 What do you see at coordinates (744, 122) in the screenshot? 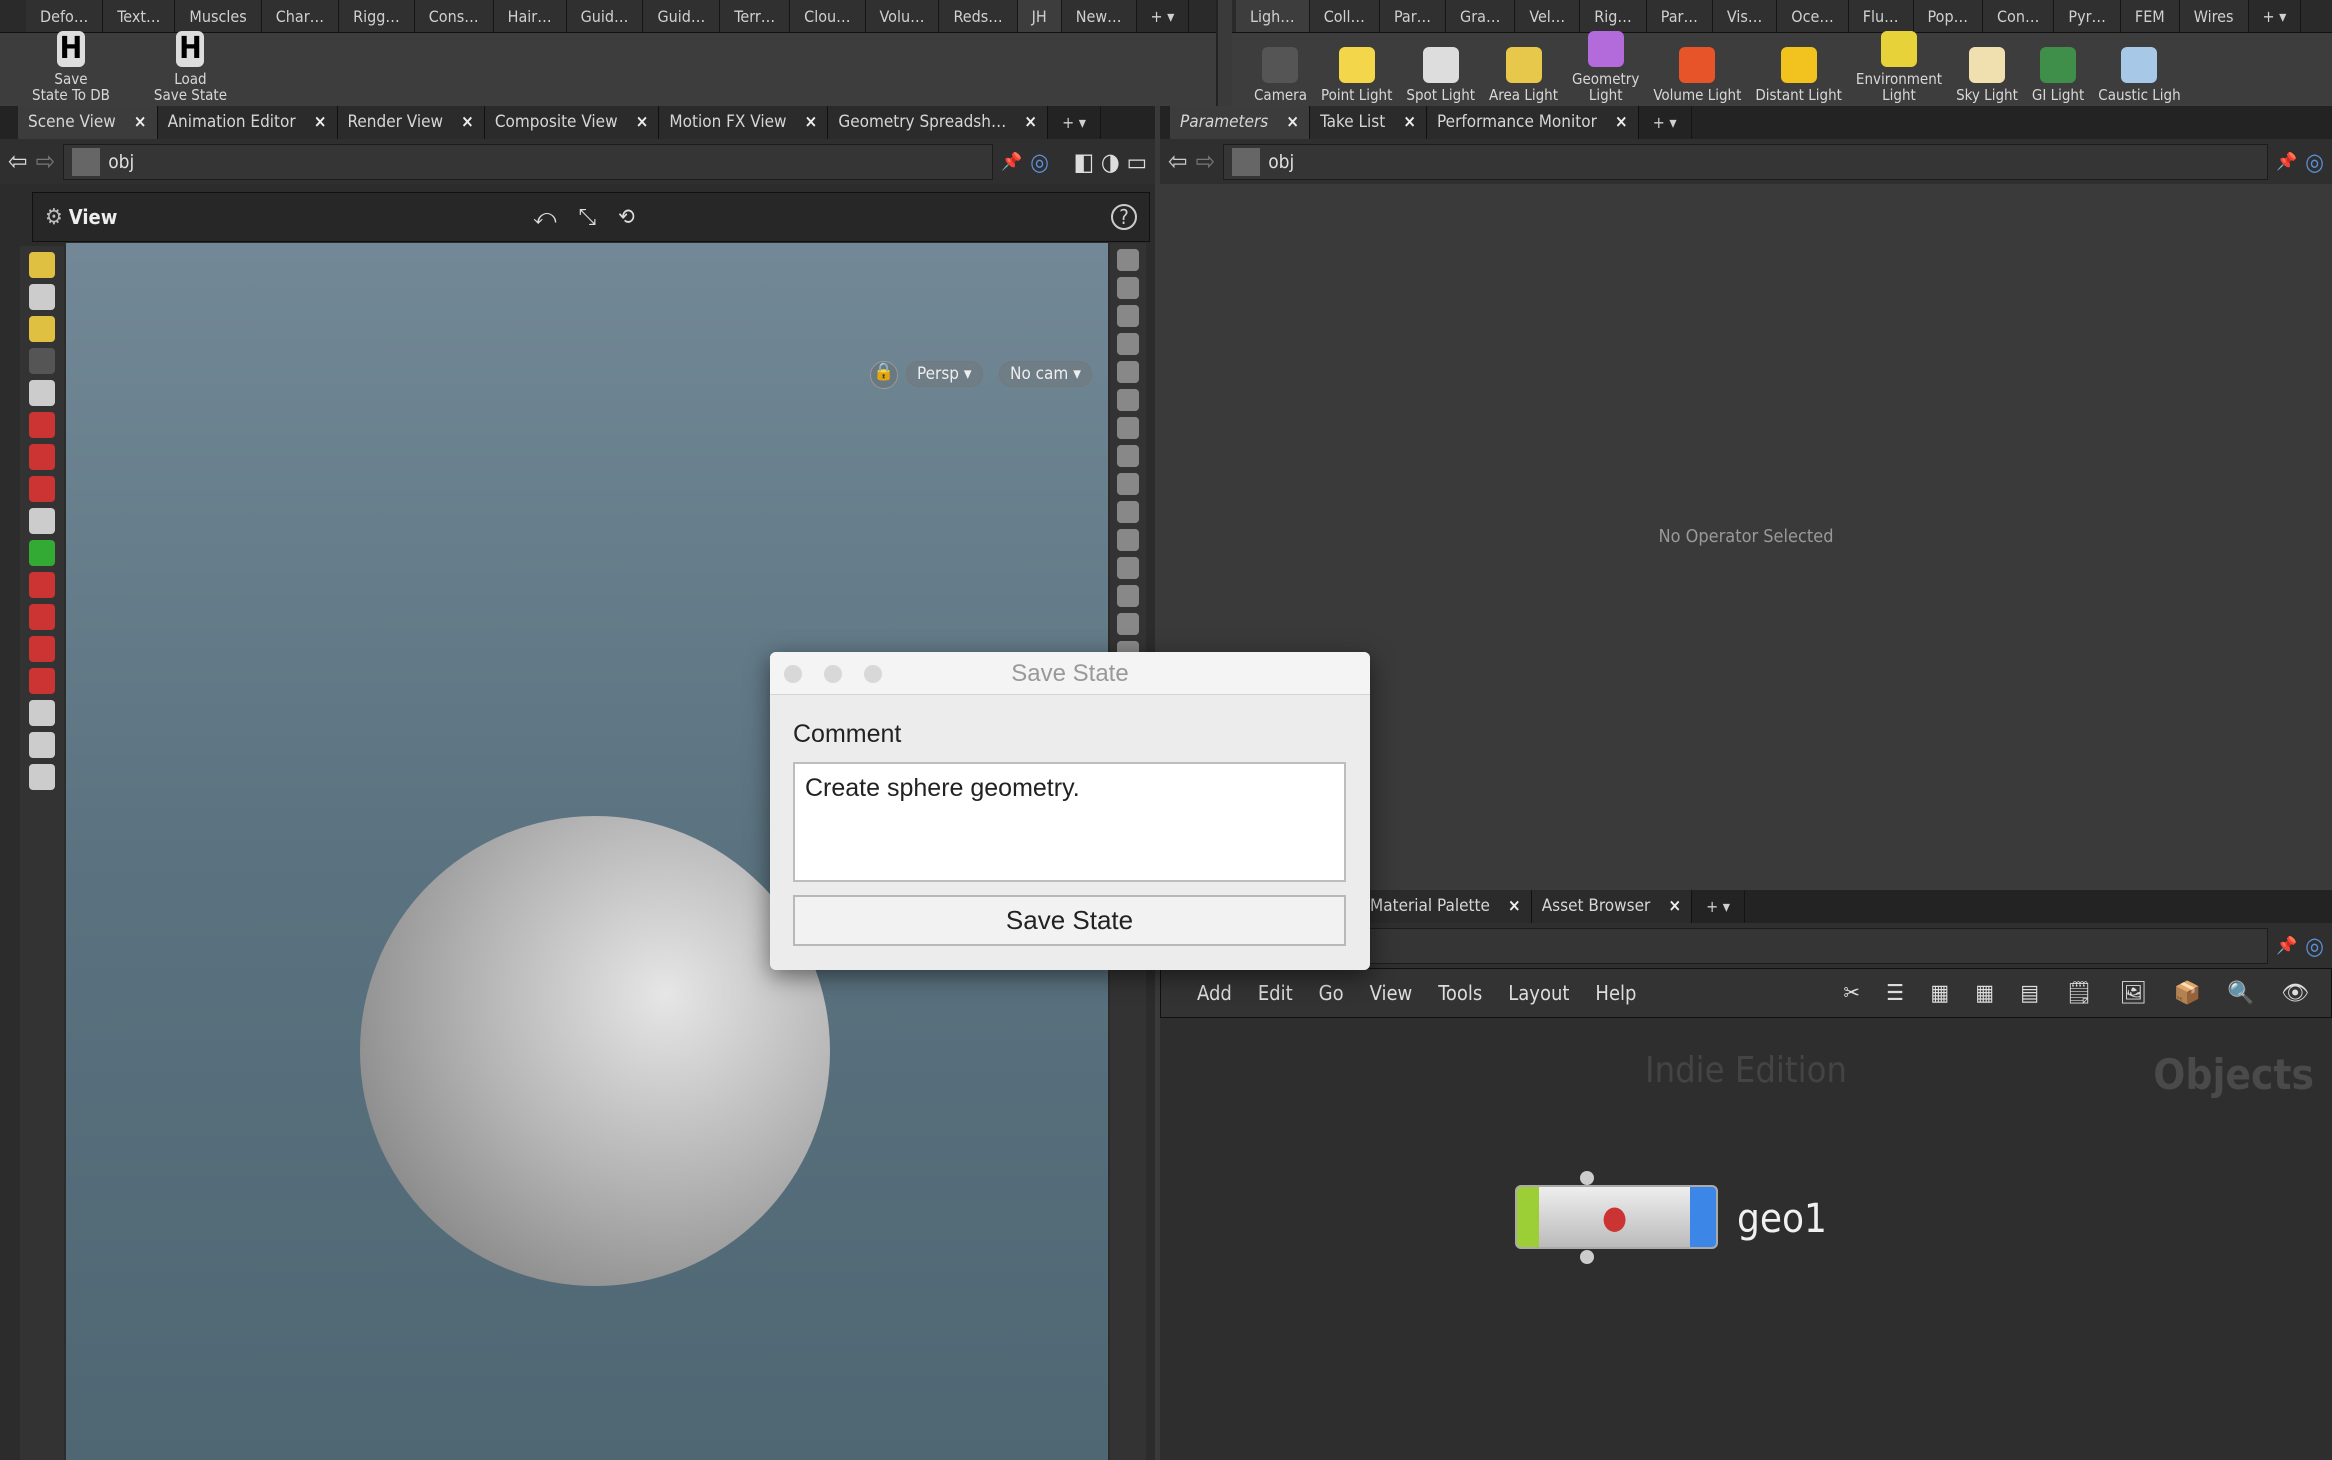
I see `tab-motion-fx-view: Motion FX View ×` at bounding box center [744, 122].